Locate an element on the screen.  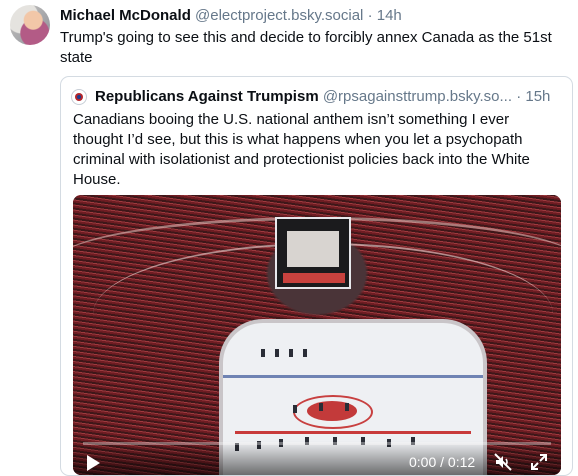
red-line is located at coordinates (353, 432).